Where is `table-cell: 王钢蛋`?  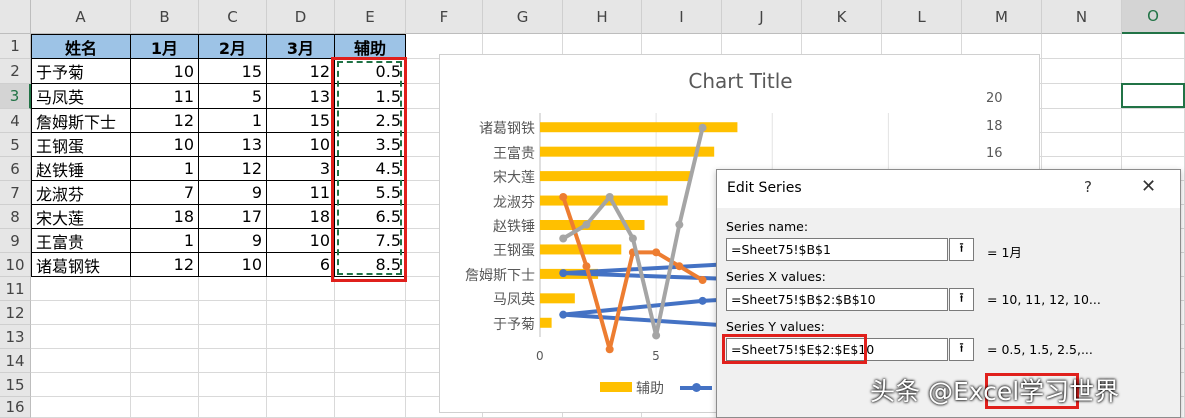
table-cell: 王钢蛋 is located at coordinates (81, 145).